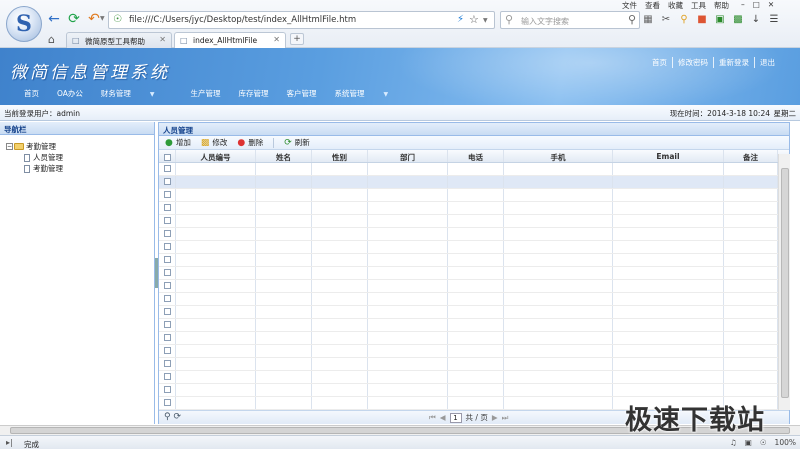 This screenshot has height=449, width=800. Describe the element at coordinates (31, 93) in the screenshot. I see `nav-home: 首页` at that location.